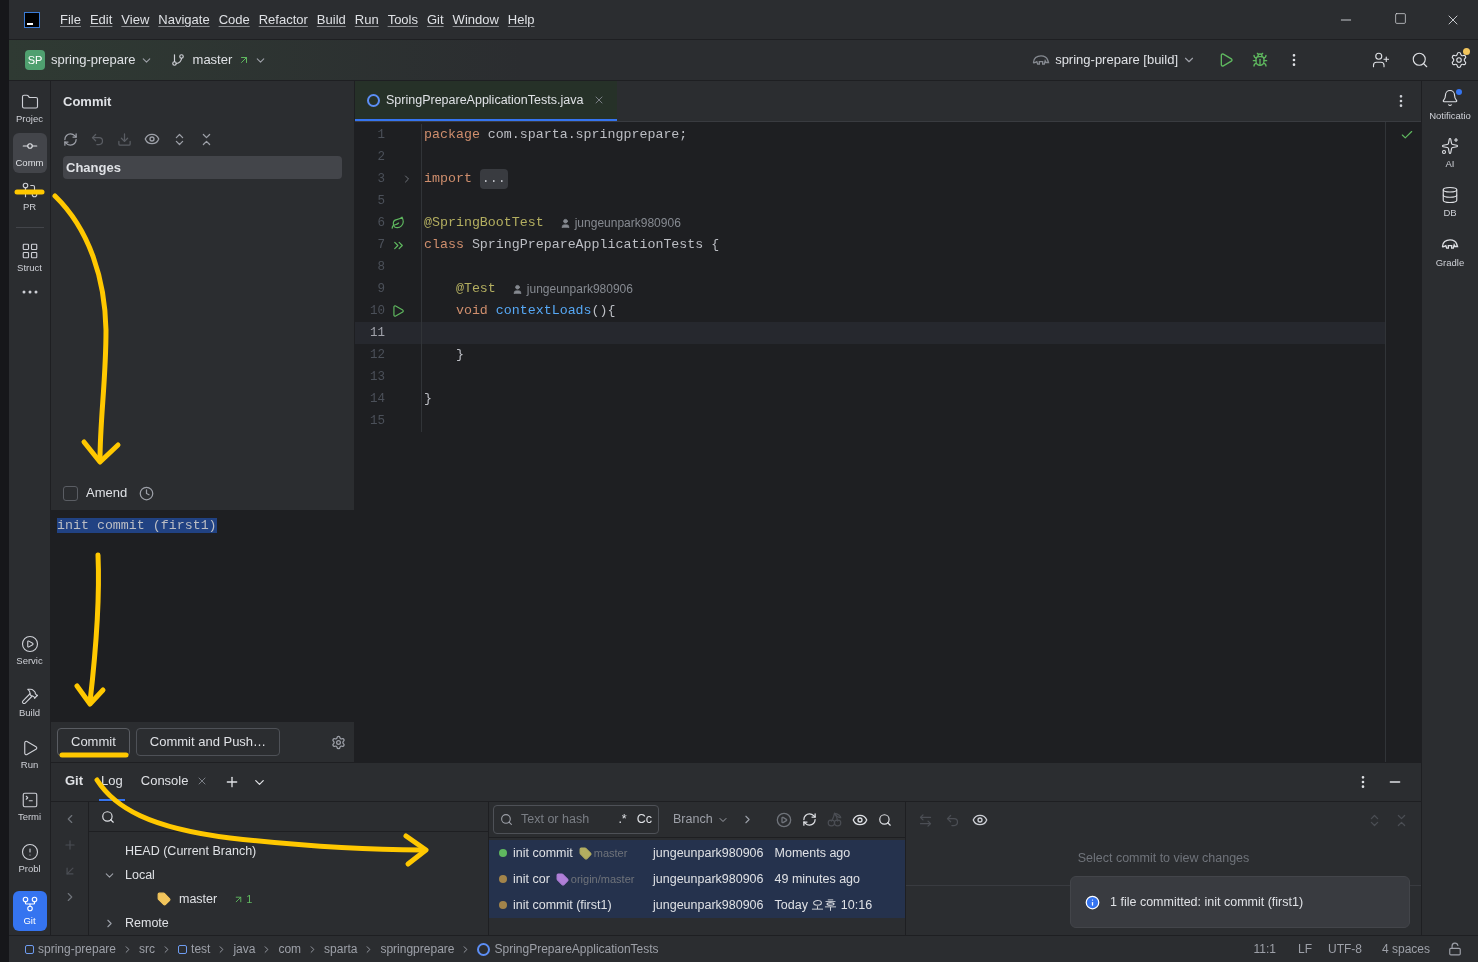 This screenshot has width=1478, height=962. I want to click on breadcrumb-item: test, so click(201, 949).